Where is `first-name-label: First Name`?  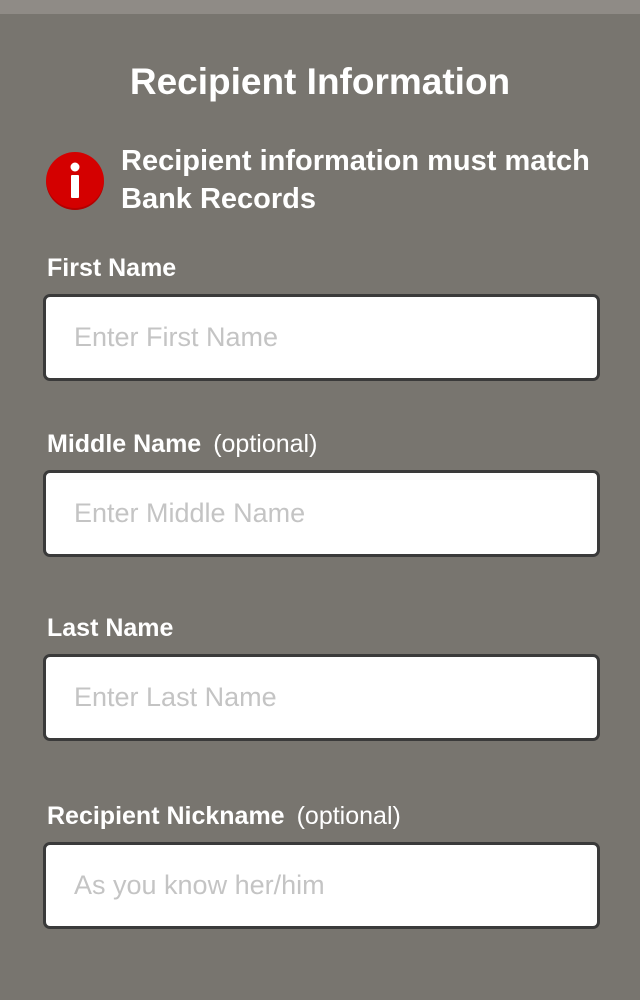
first-name-label: First Name is located at coordinates (111, 268).